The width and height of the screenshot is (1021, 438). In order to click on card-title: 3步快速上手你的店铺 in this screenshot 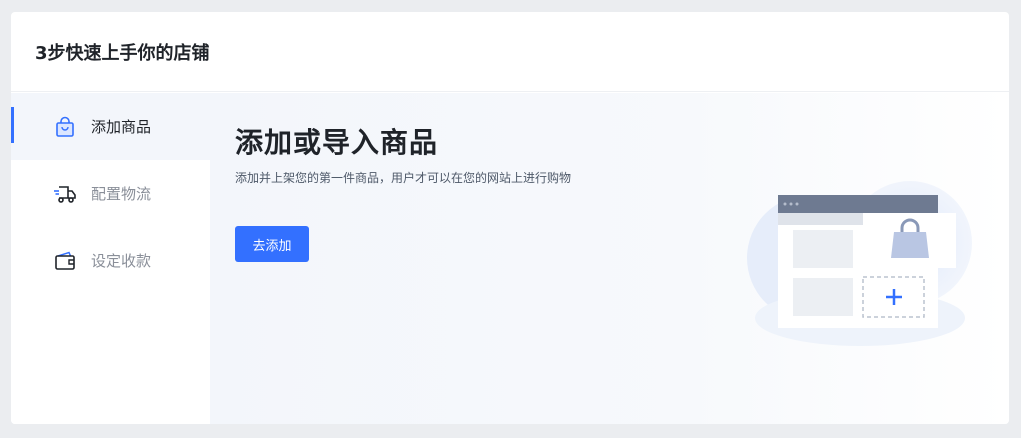, I will do `click(122, 53)`.